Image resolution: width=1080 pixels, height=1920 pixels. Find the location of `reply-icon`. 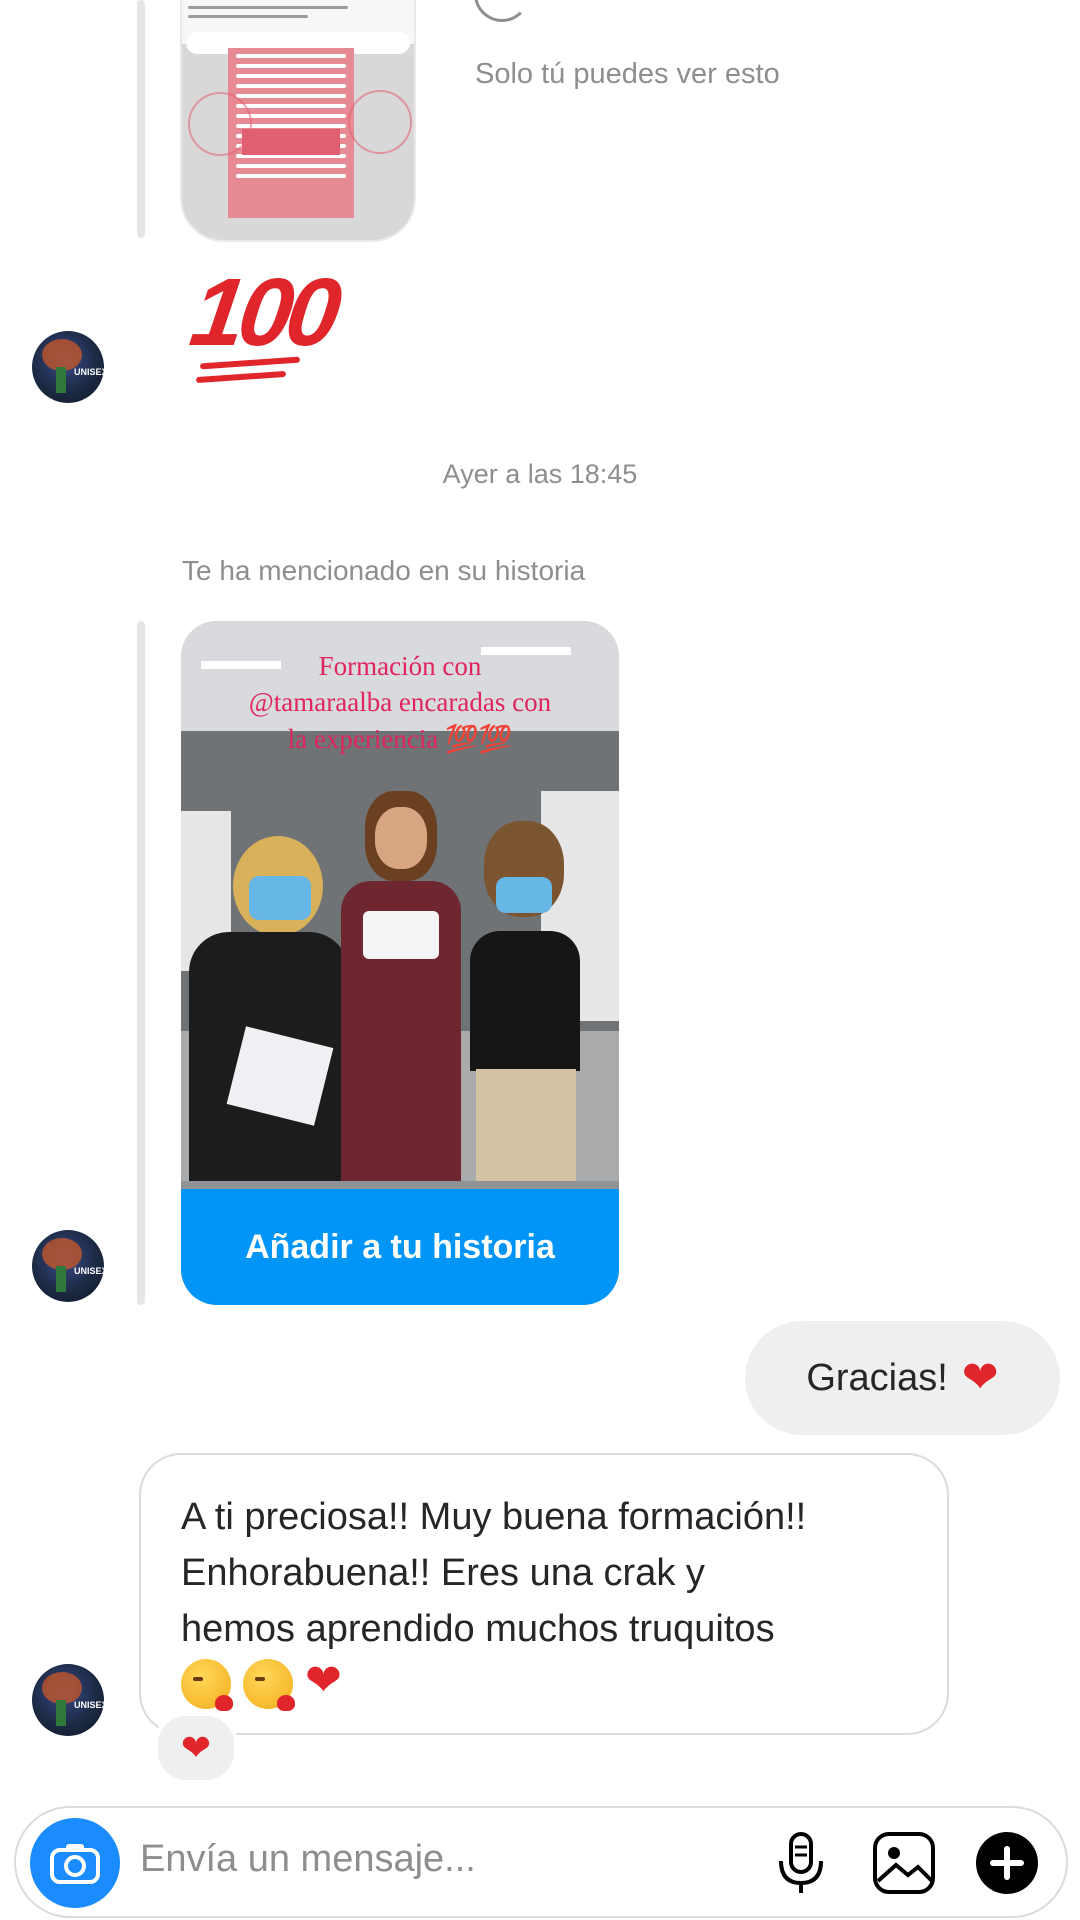

reply-icon is located at coordinates (502, 11).